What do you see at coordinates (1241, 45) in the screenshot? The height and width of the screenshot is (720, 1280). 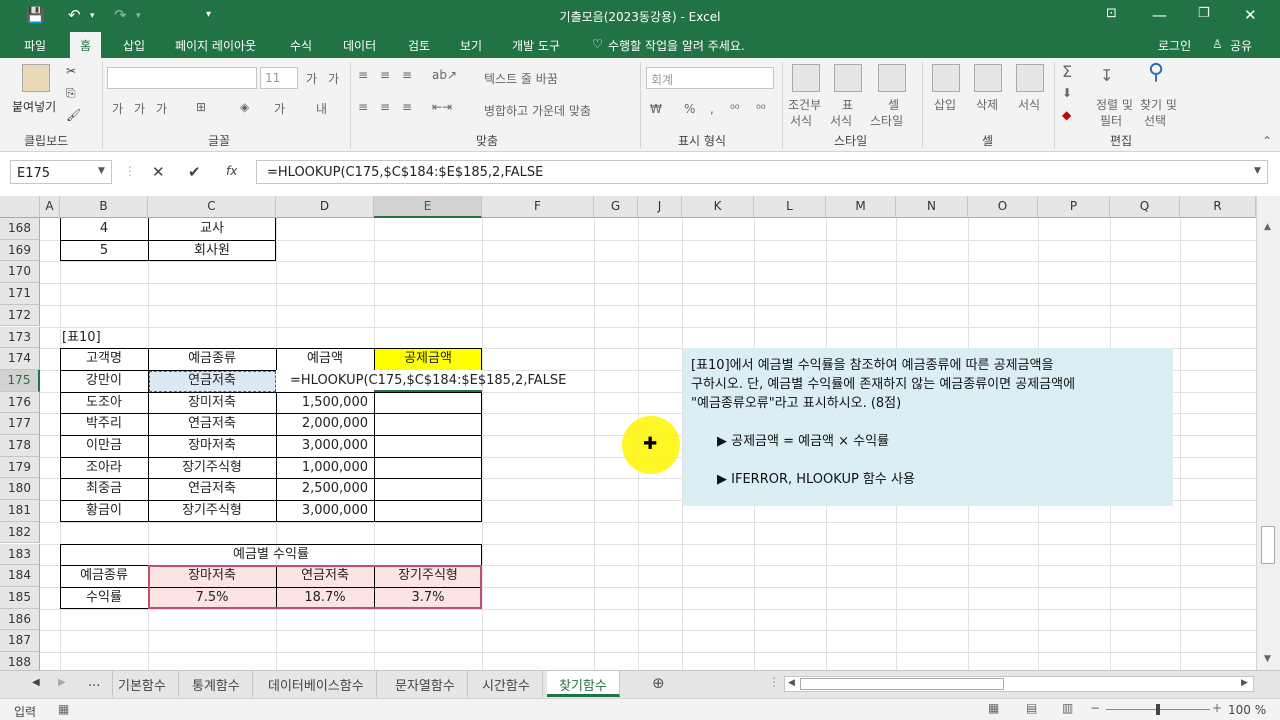 I see `share-button: 공유` at bounding box center [1241, 45].